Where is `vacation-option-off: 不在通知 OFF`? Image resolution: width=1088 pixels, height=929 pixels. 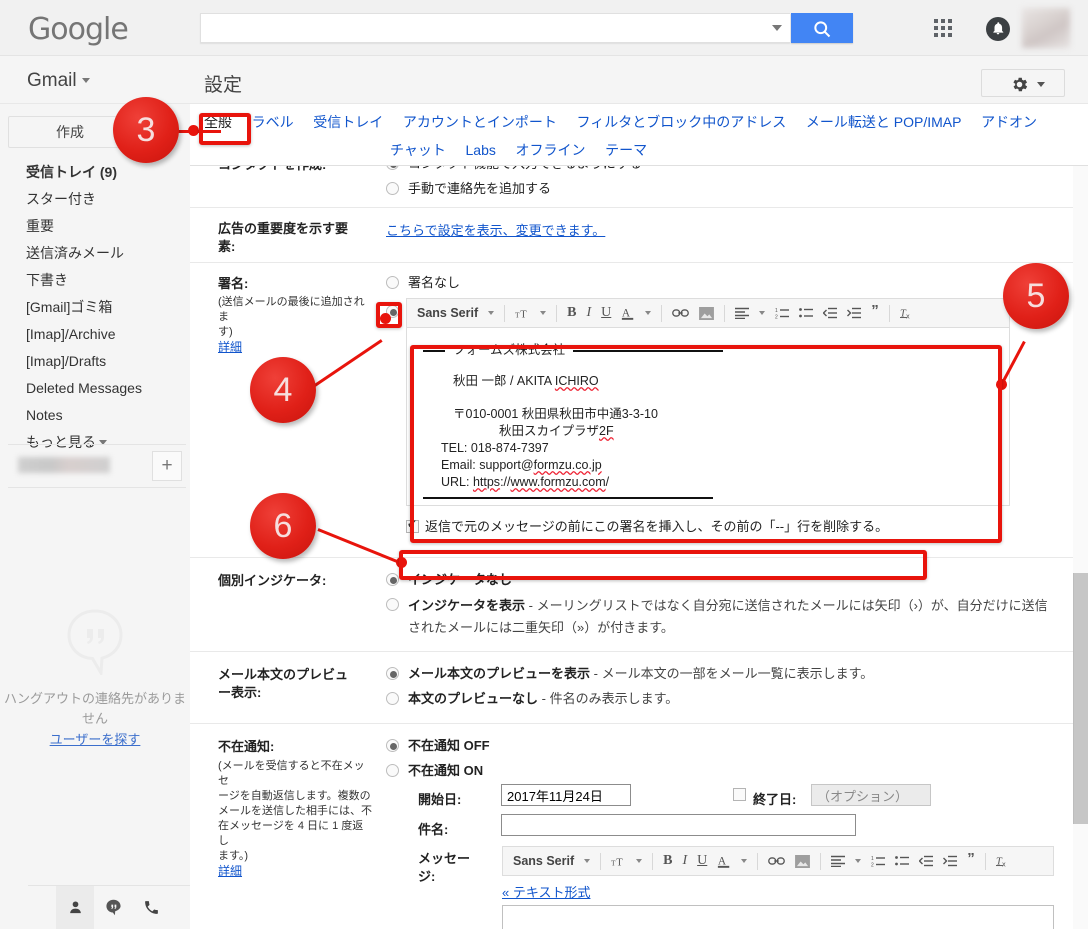 vacation-option-off: 不在通知 OFF is located at coordinates (722, 745).